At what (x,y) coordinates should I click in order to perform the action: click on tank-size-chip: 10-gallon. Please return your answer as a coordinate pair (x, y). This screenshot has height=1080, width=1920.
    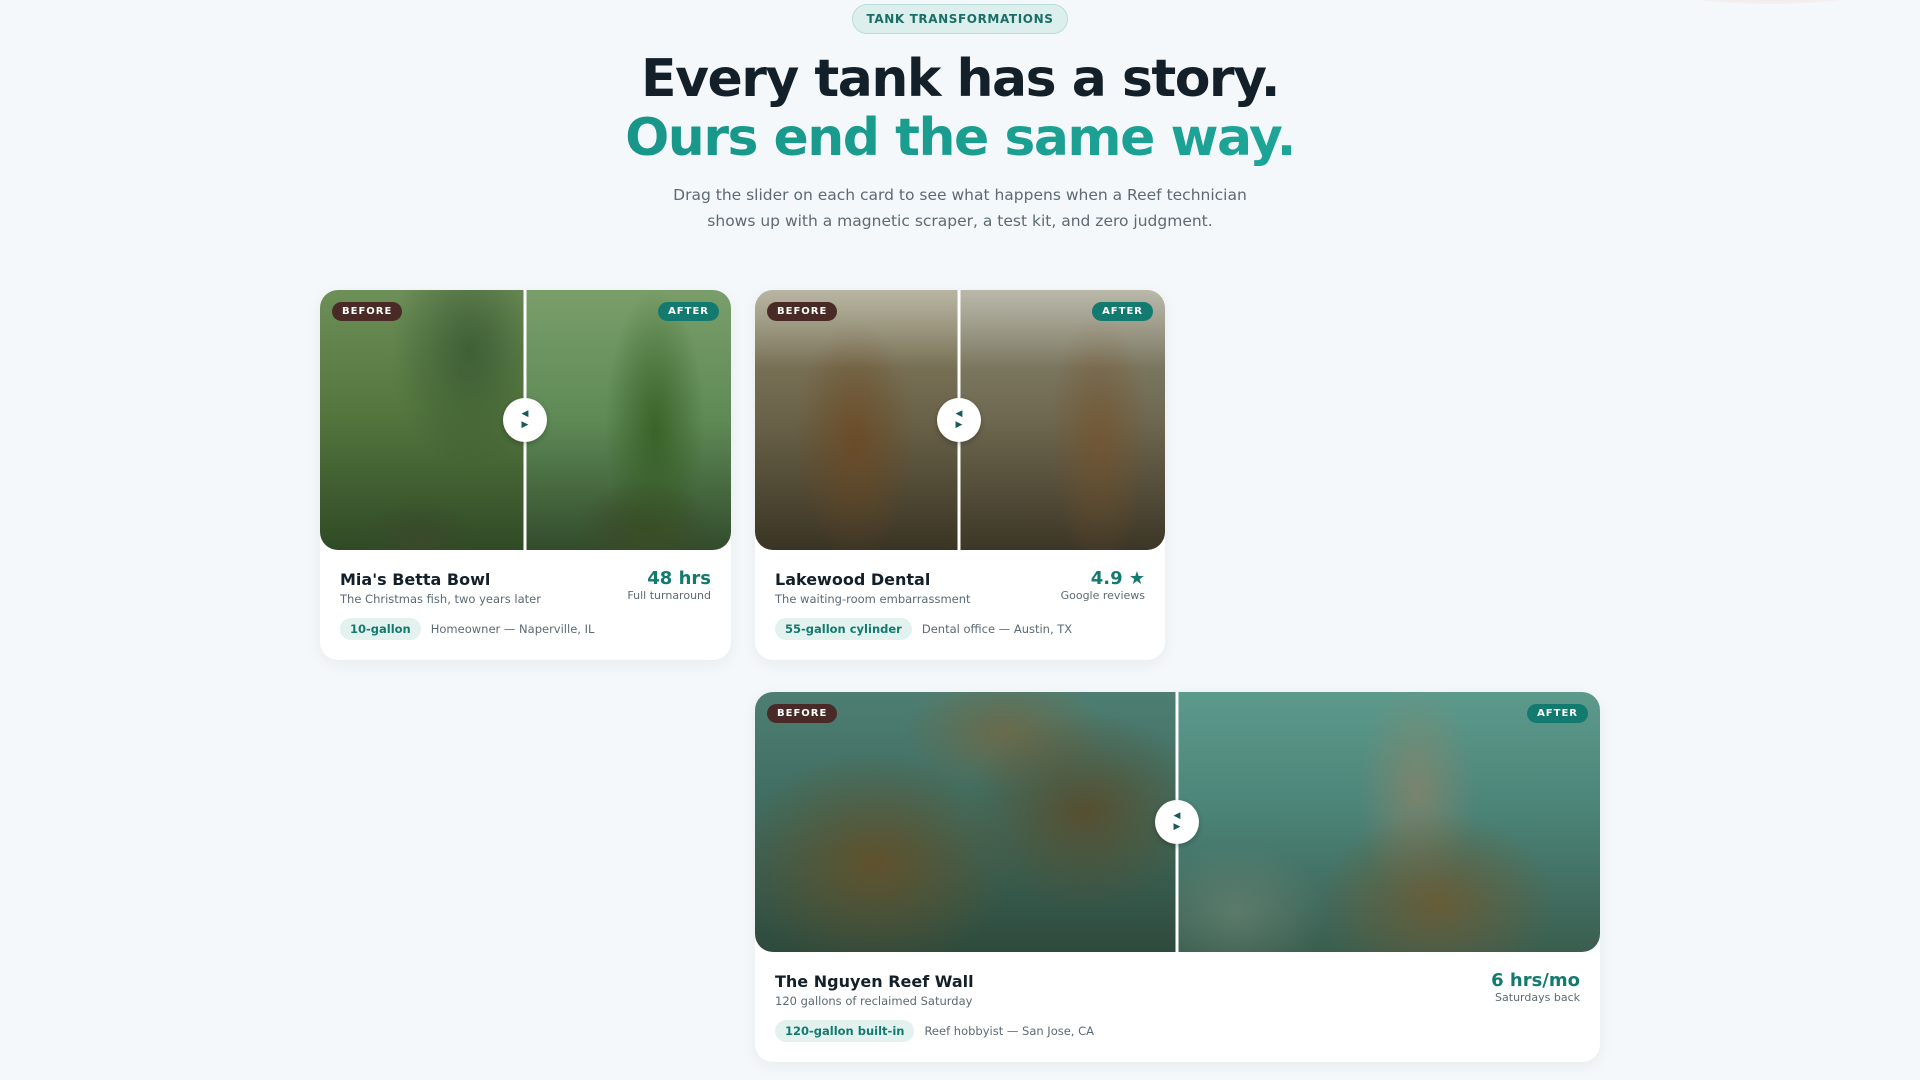
    Looking at the image, I should click on (380, 629).